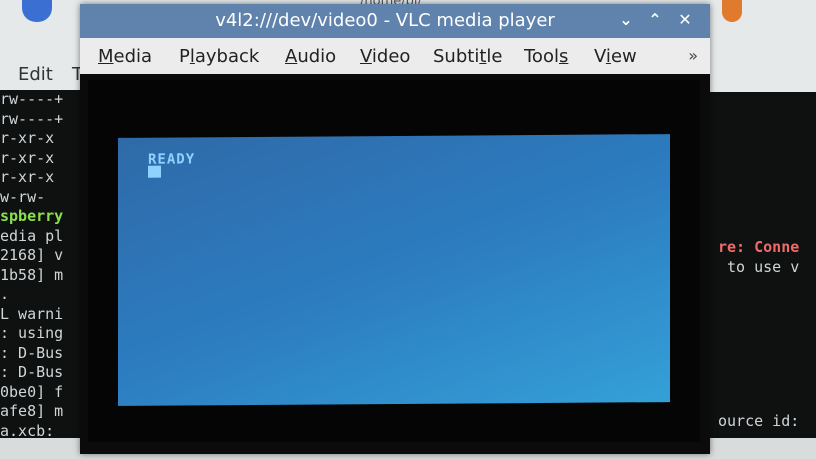 The width and height of the screenshot is (816, 459). What do you see at coordinates (32, 391) in the screenshot?
I see `terminal-line: 0be0] f` at bounding box center [32, 391].